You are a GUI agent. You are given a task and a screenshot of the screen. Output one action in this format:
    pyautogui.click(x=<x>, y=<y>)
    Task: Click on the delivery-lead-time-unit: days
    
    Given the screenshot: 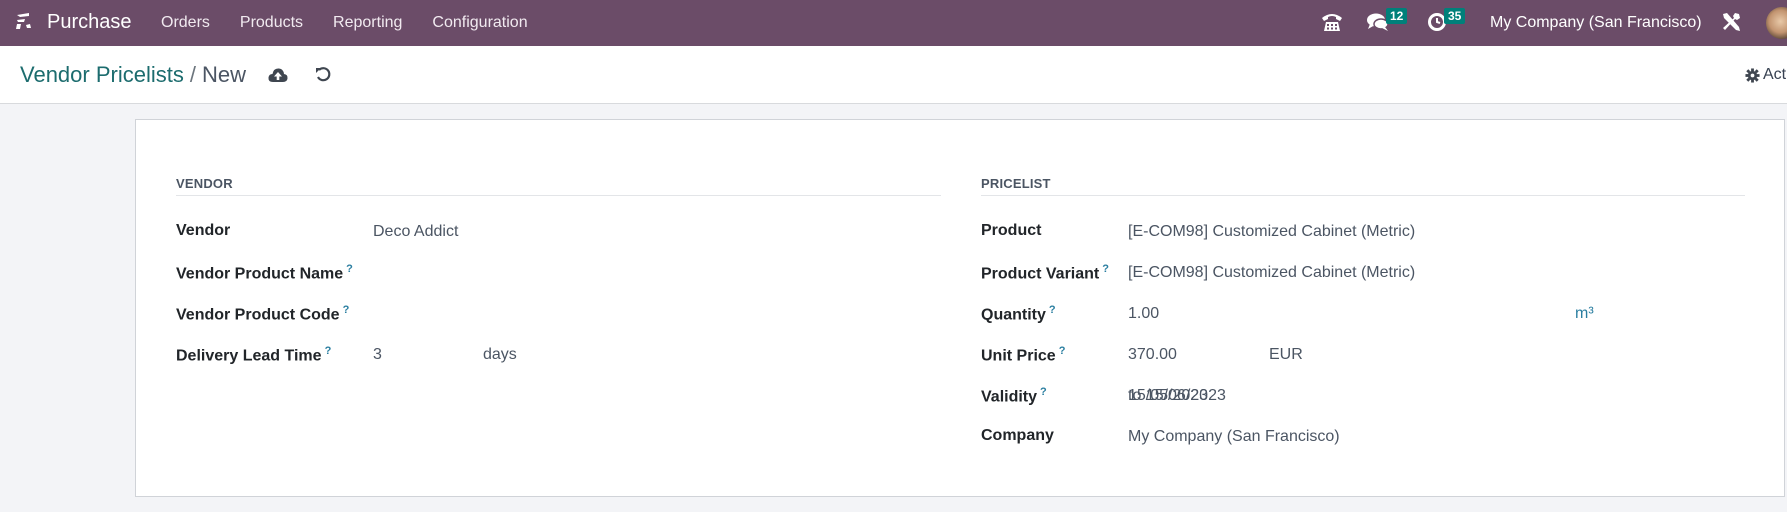 What is the action you would take?
    pyautogui.click(x=500, y=354)
    